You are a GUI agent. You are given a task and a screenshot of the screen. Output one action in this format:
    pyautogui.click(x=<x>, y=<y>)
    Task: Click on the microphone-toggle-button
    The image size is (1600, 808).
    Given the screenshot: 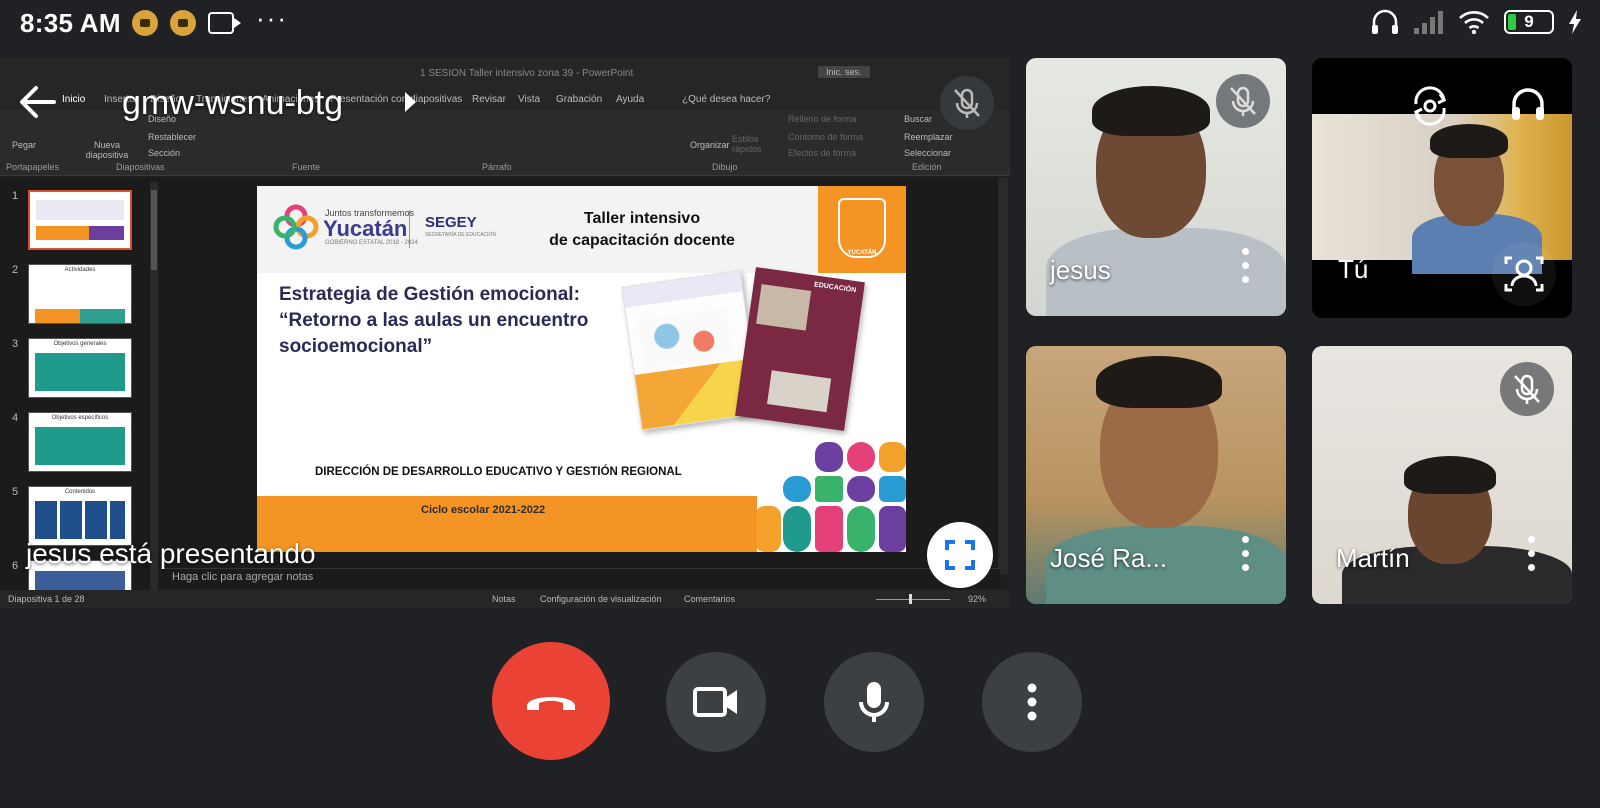 What is the action you would take?
    pyautogui.click(x=874, y=702)
    